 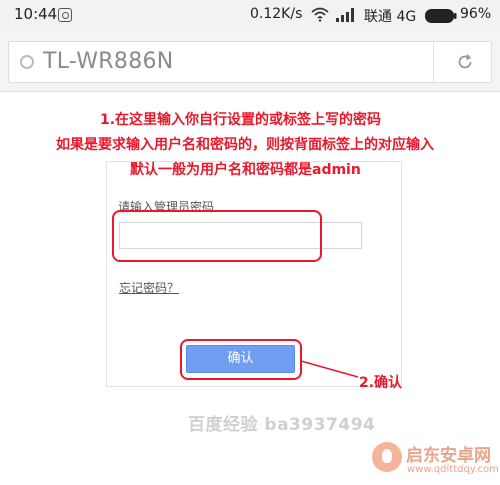 I want to click on address-bar: TL-WR886N, so click(x=250, y=62).